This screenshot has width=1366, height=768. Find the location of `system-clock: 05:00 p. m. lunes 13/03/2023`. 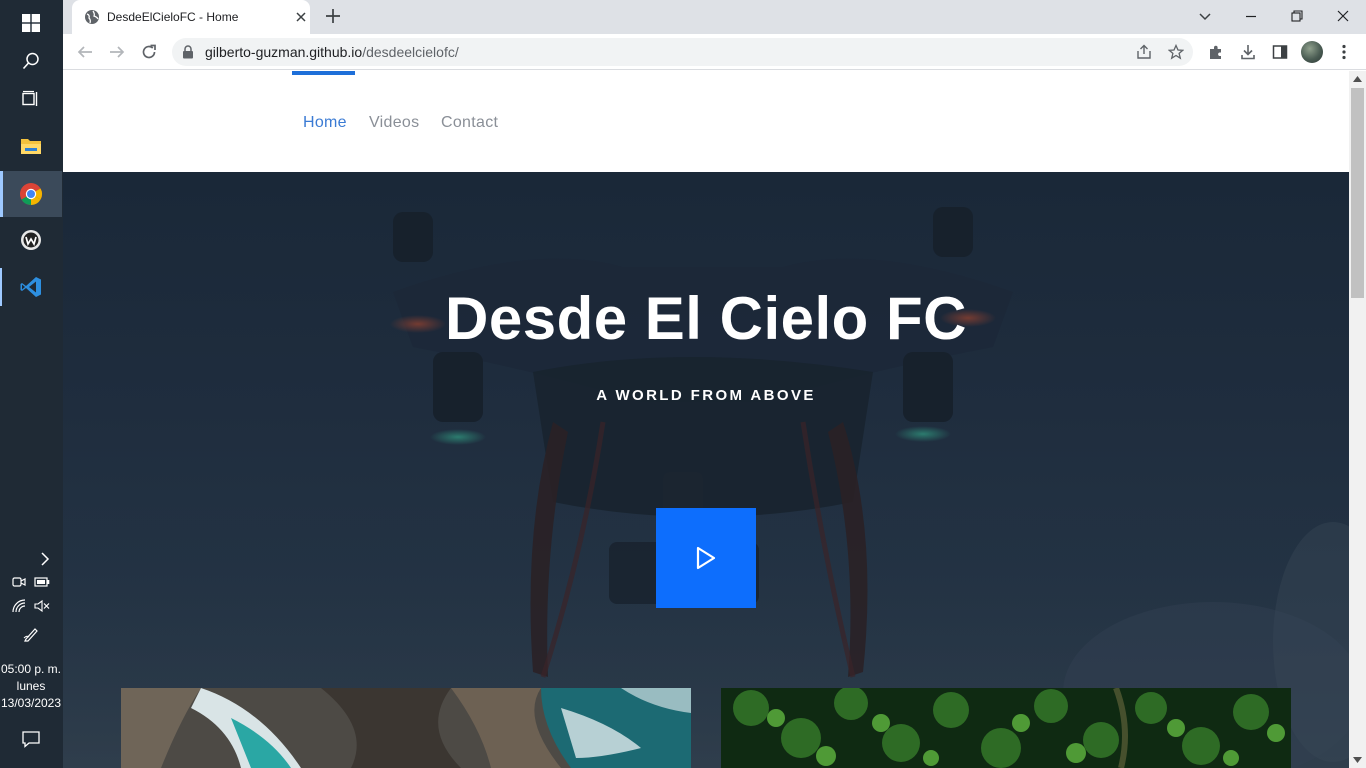

system-clock: 05:00 p. m. lunes 13/03/2023 is located at coordinates (31, 686).